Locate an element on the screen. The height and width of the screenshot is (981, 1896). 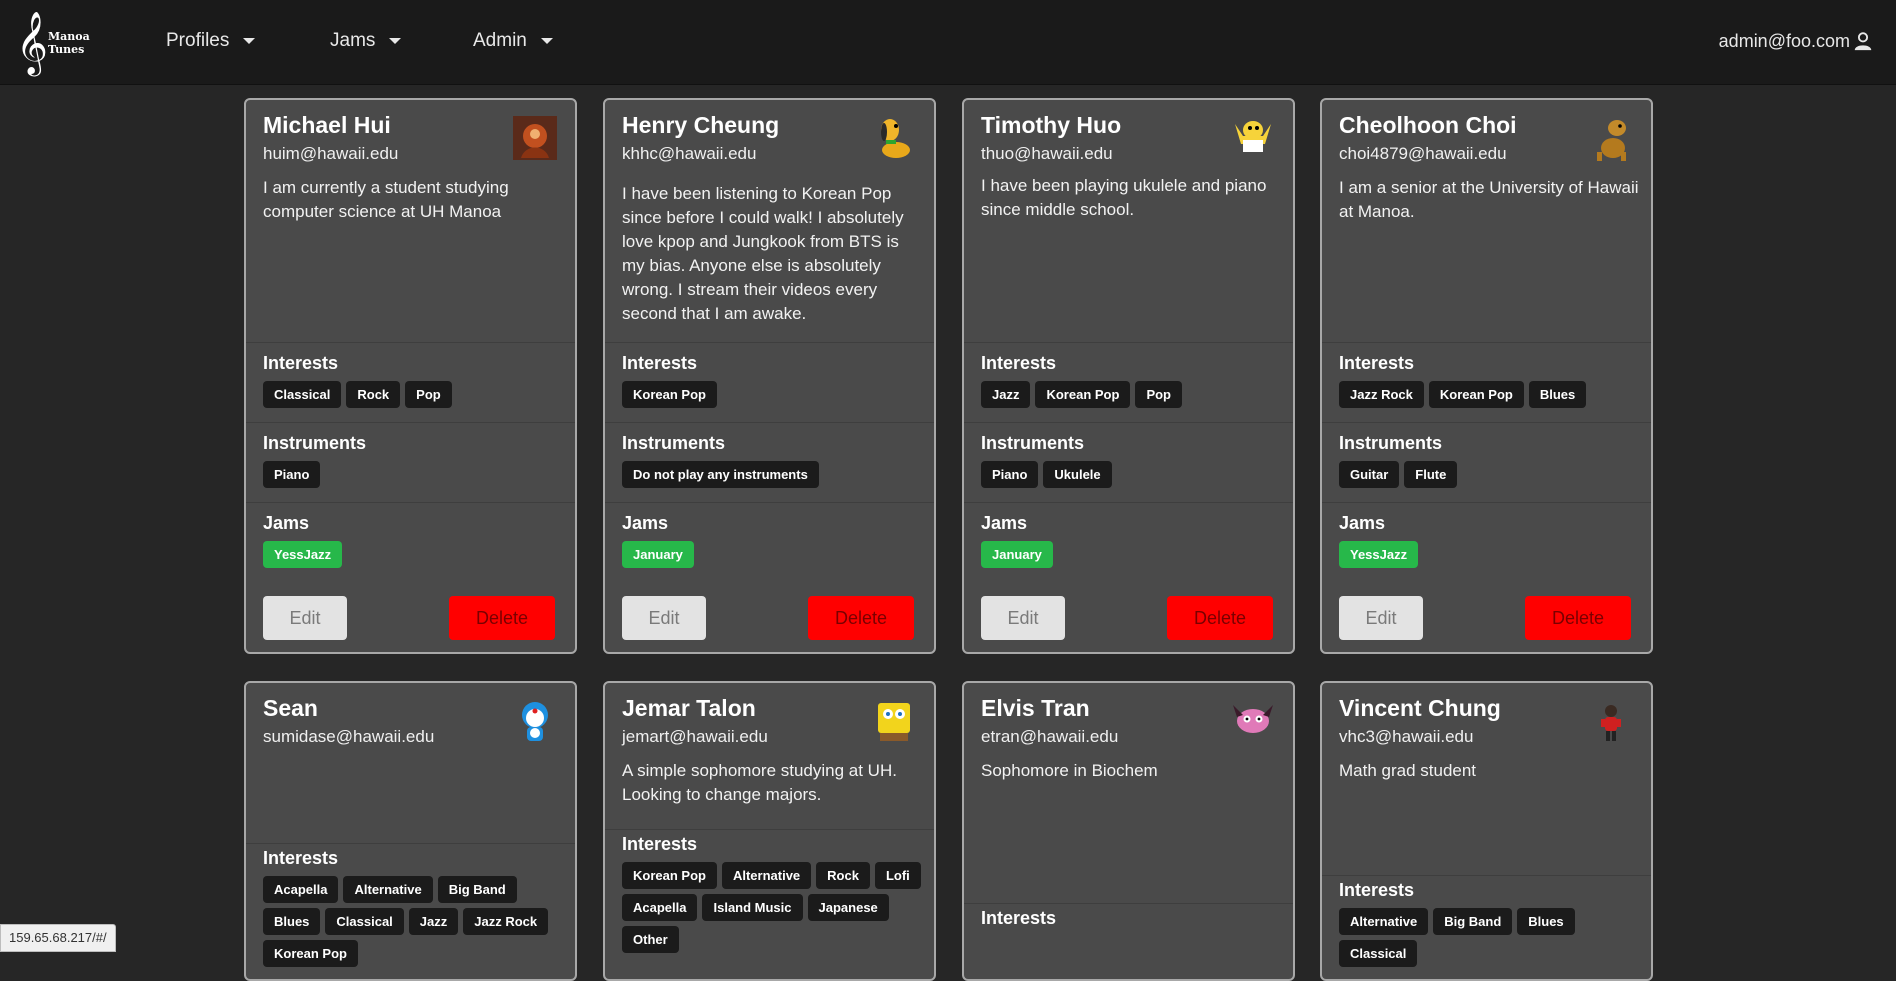
cartoon-man-avatar is located at coordinates (1253, 136).